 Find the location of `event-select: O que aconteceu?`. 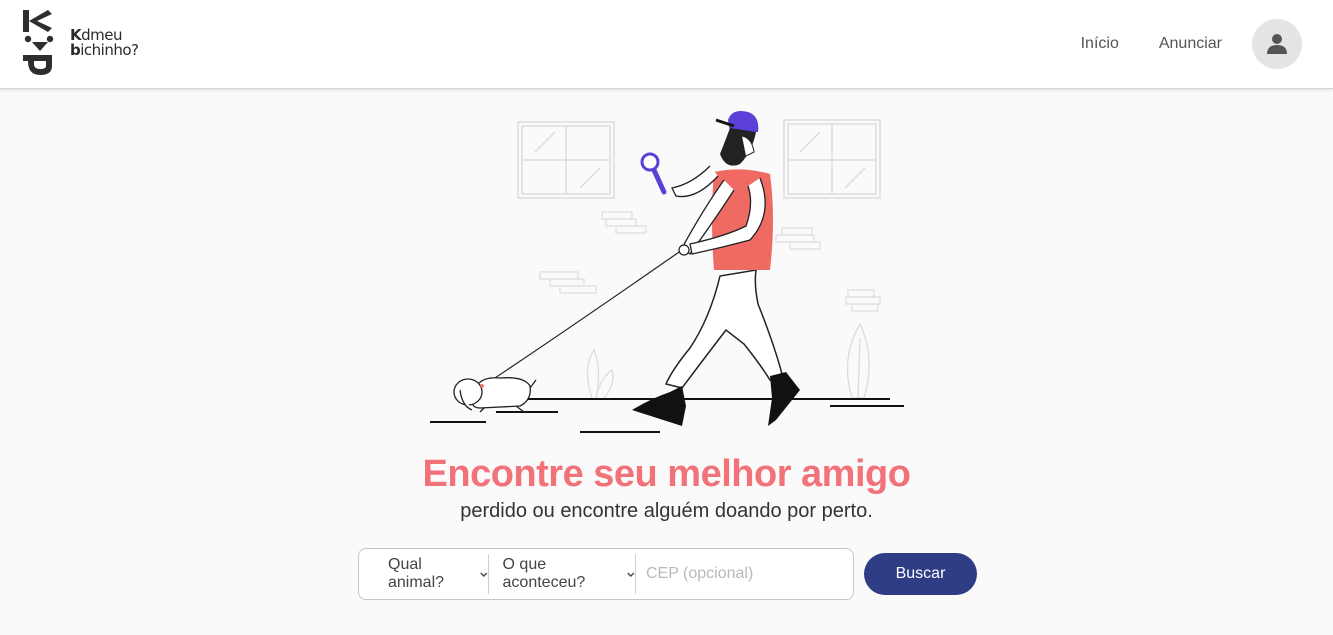

event-select: O que aconteceu? is located at coordinates (562, 574).